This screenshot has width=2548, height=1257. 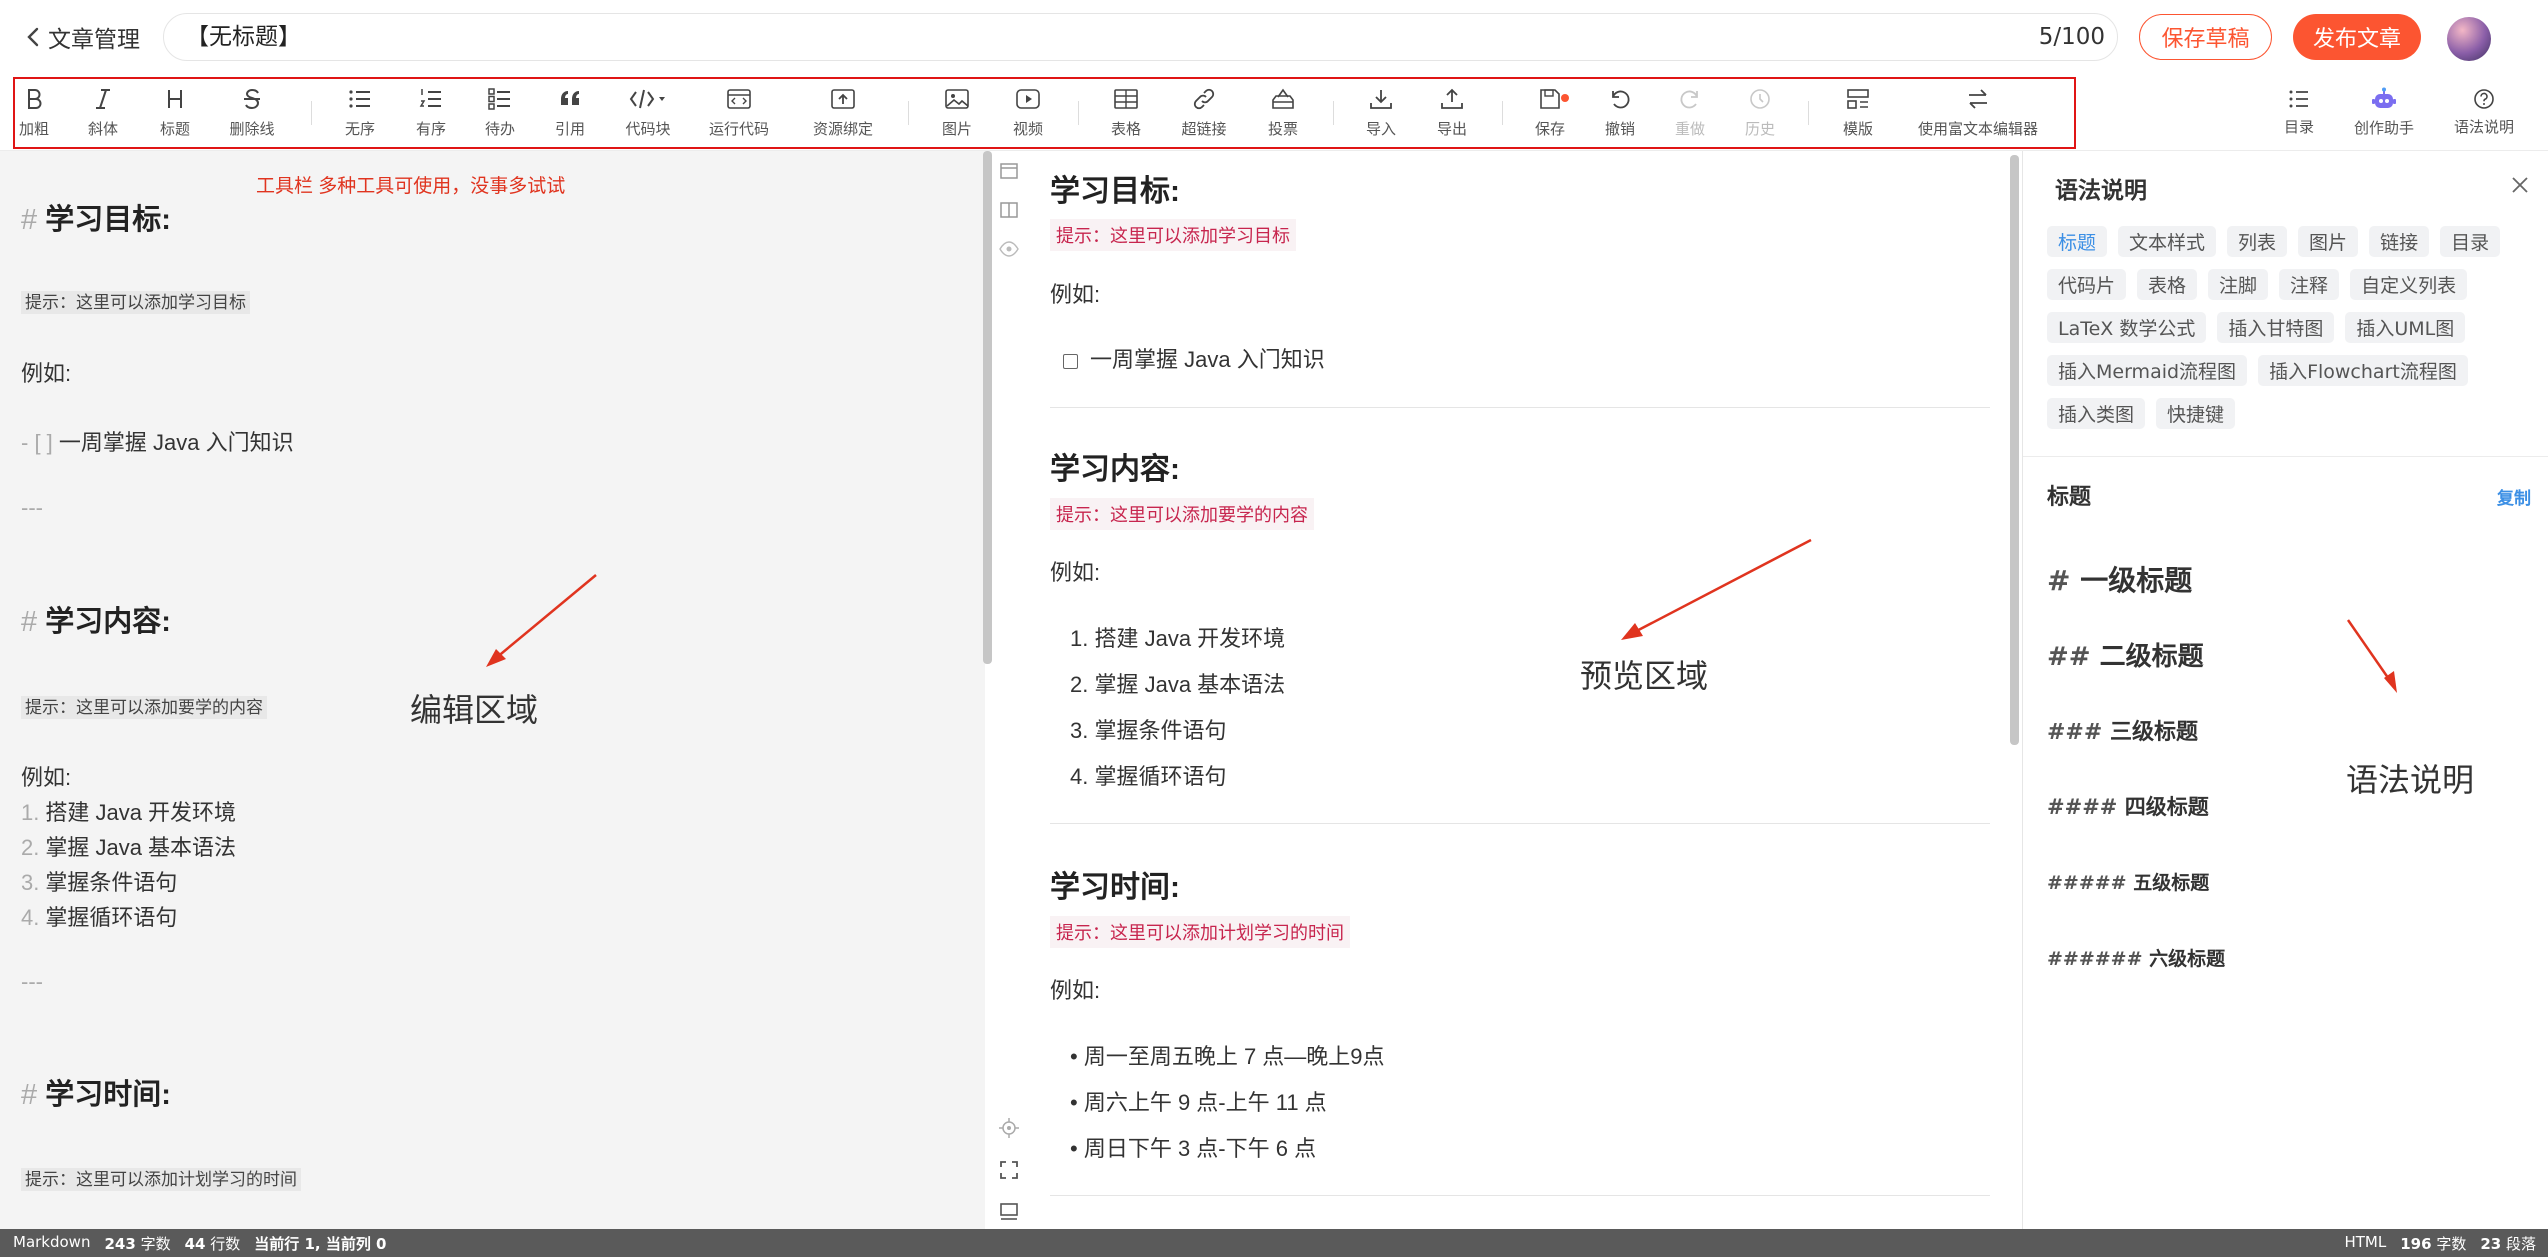 I want to click on preview-bullet-item: • 周一至周五晚上 7 点—晚上9点, so click(x=1227, y=1056).